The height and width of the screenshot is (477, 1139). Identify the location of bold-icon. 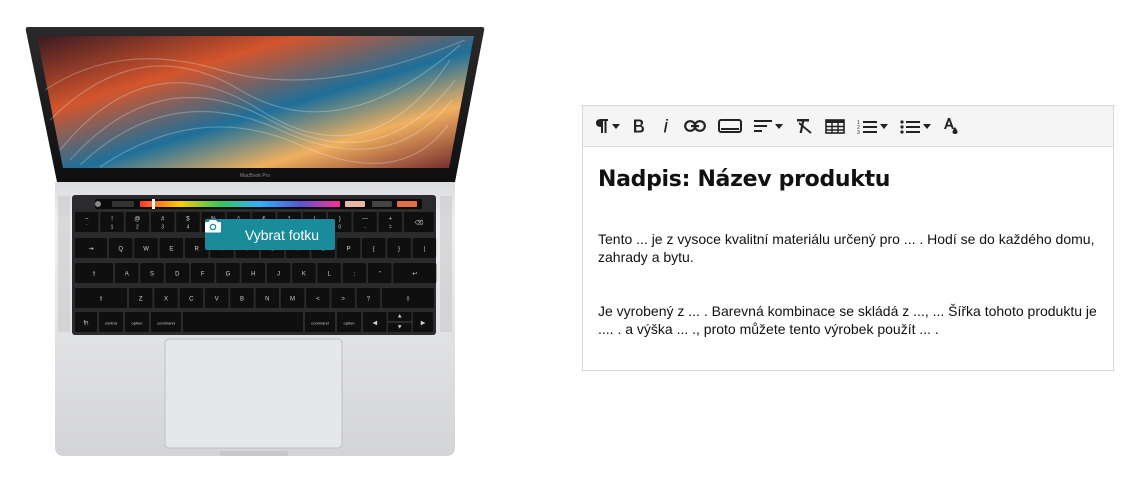
(639, 126).